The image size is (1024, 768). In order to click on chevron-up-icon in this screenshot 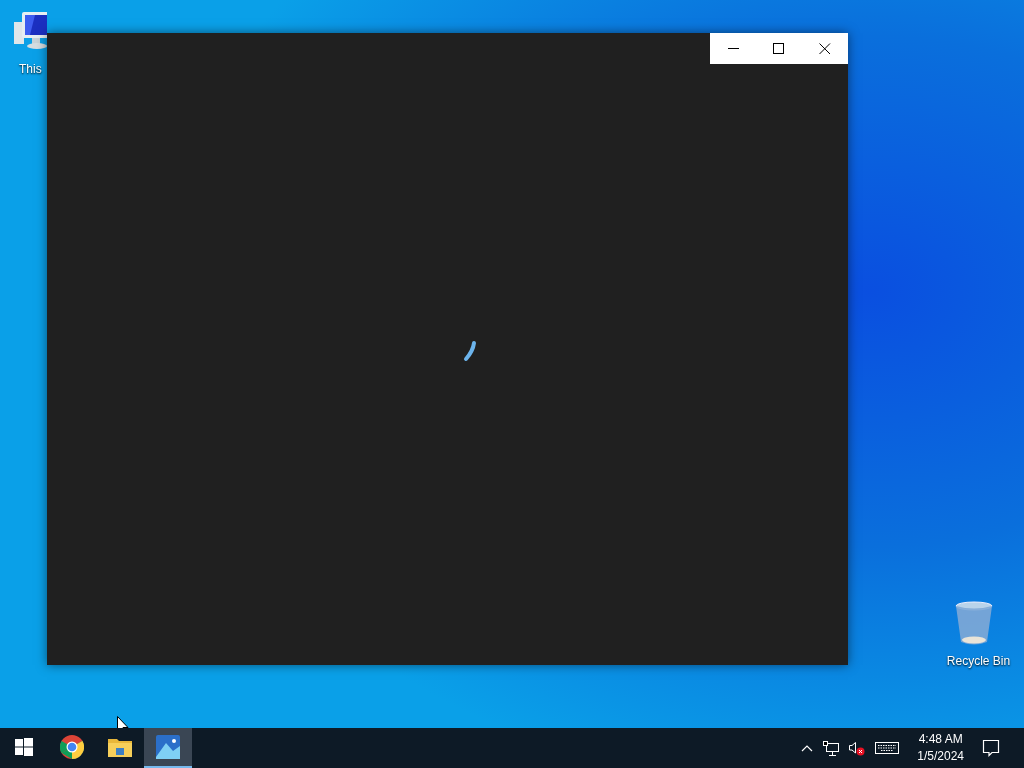, I will do `click(807, 748)`.